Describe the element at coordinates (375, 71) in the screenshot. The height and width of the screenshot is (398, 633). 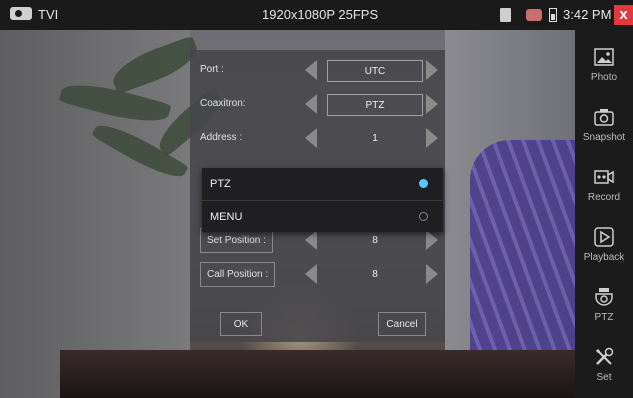
I see `port-value: UTC` at that location.